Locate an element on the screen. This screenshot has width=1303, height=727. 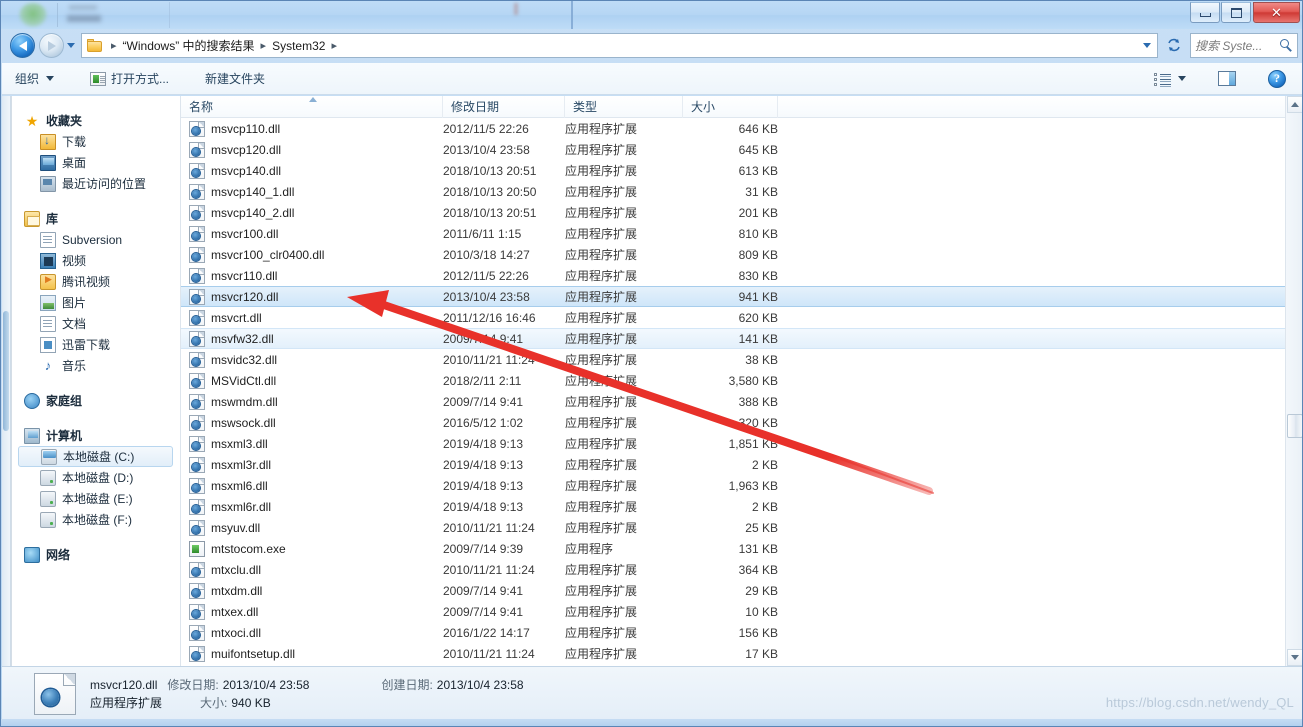
sidebar-item-subversion: Subversion is located at coordinates (95, 239).